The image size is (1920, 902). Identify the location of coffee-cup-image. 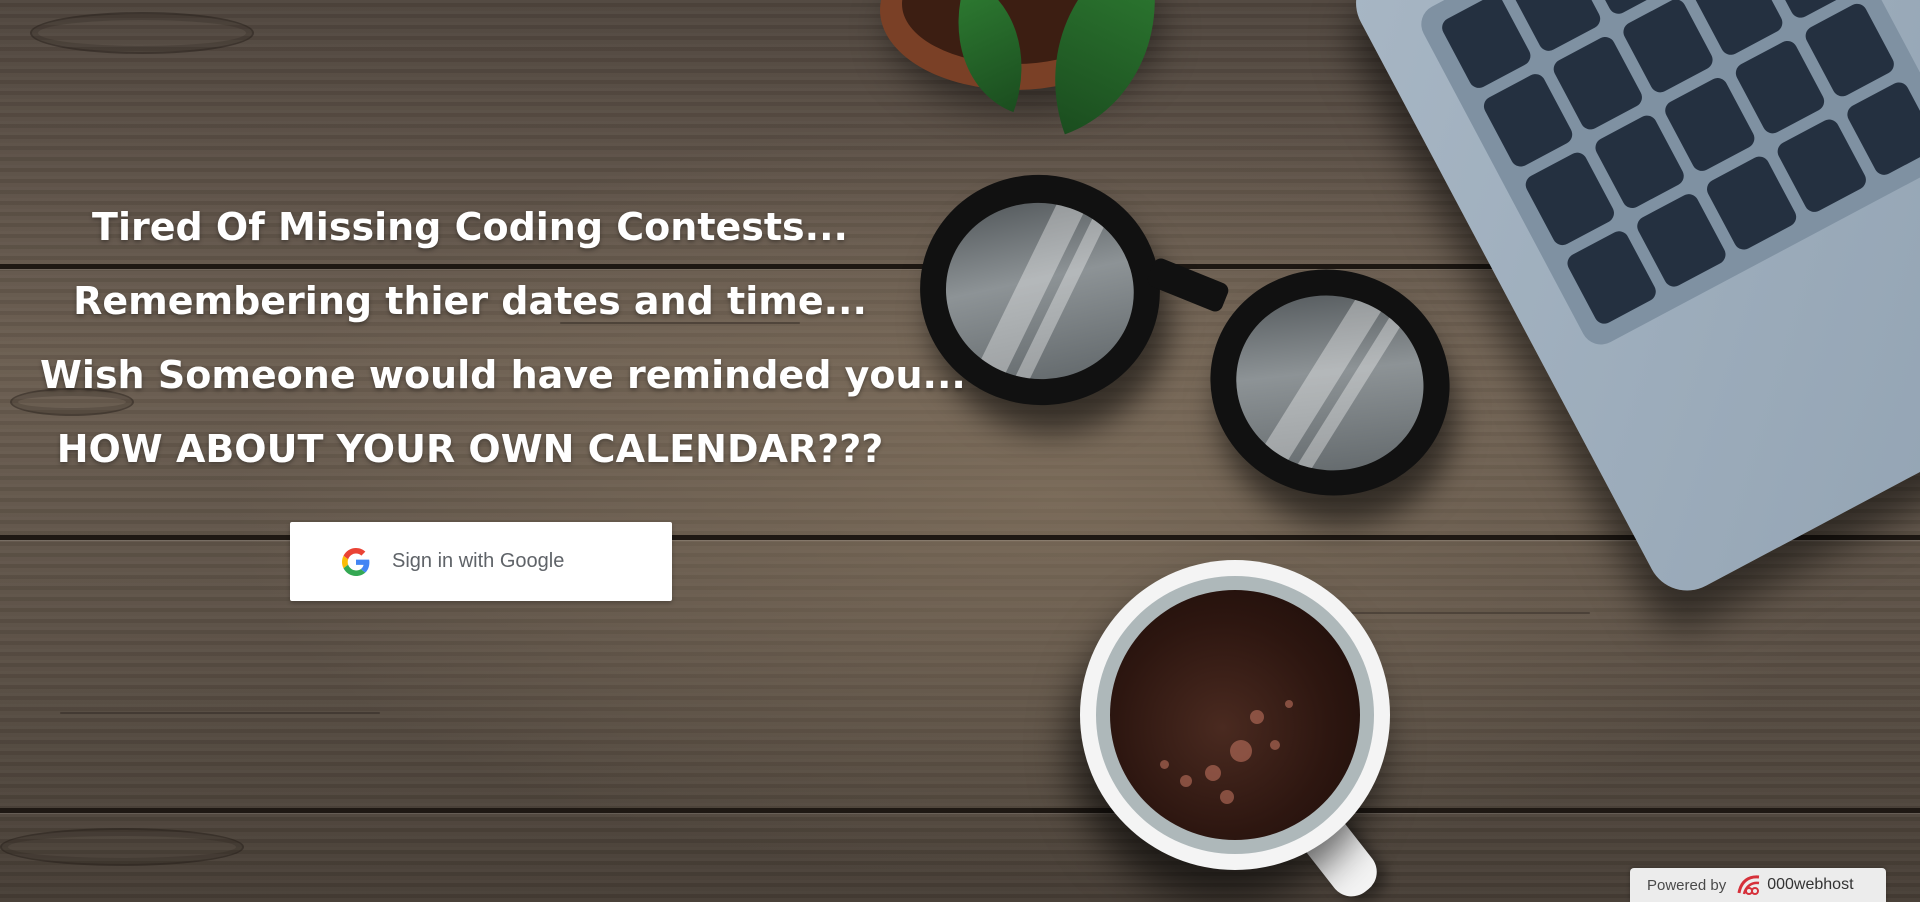
(1235, 715).